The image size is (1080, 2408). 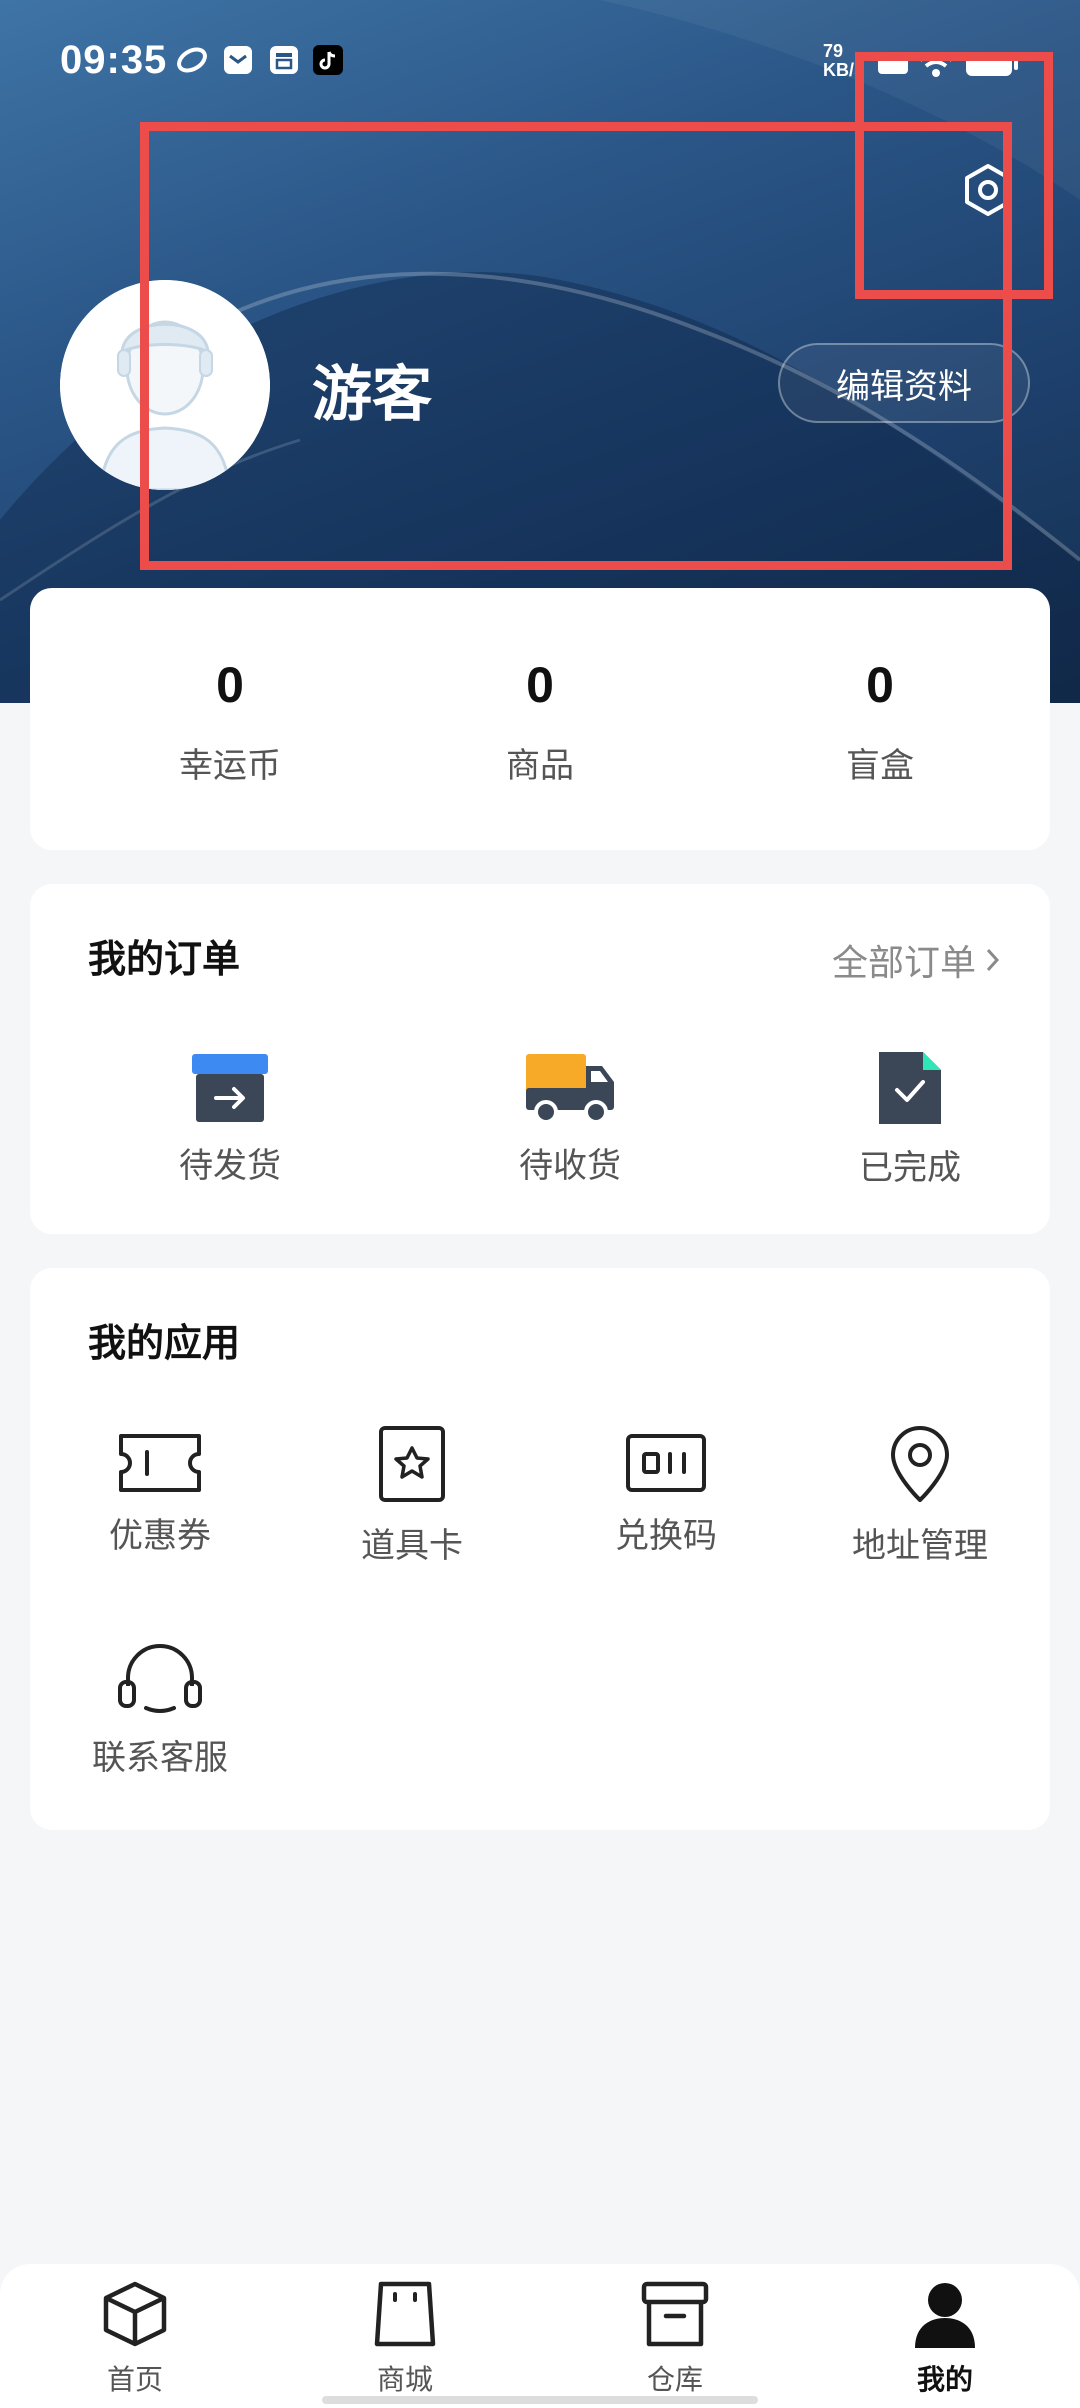 What do you see at coordinates (920, 1464) in the screenshot?
I see `location-pin-icon` at bounding box center [920, 1464].